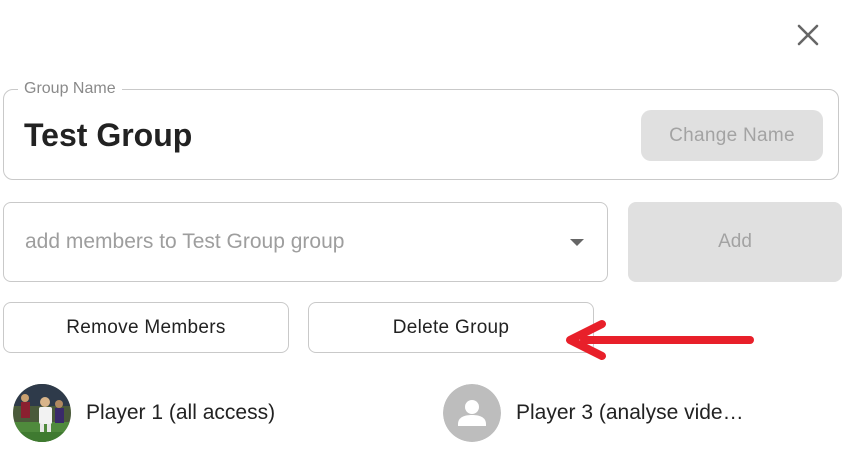 The width and height of the screenshot is (852, 467). What do you see at coordinates (451, 327) in the screenshot?
I see `delete-group-button: Delete Group` at bounding box center [451, 327].